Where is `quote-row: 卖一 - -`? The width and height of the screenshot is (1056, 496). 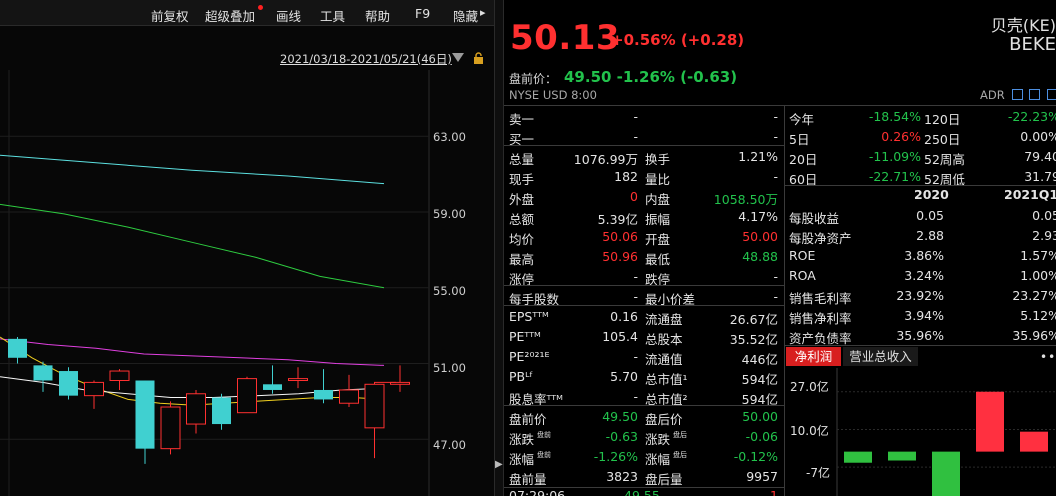
quote-row: 卖一 - - is located at coordinates (644, 116).